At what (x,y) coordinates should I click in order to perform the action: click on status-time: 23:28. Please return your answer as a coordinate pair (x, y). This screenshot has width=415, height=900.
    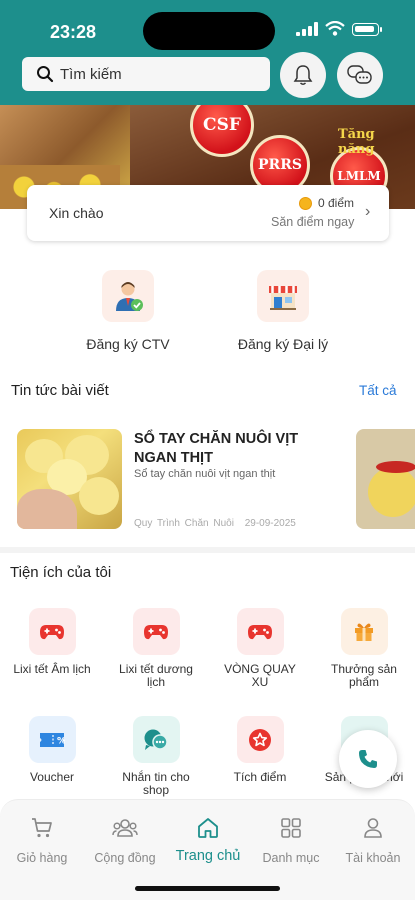
    Looking at the image, I should click on (73, 32).